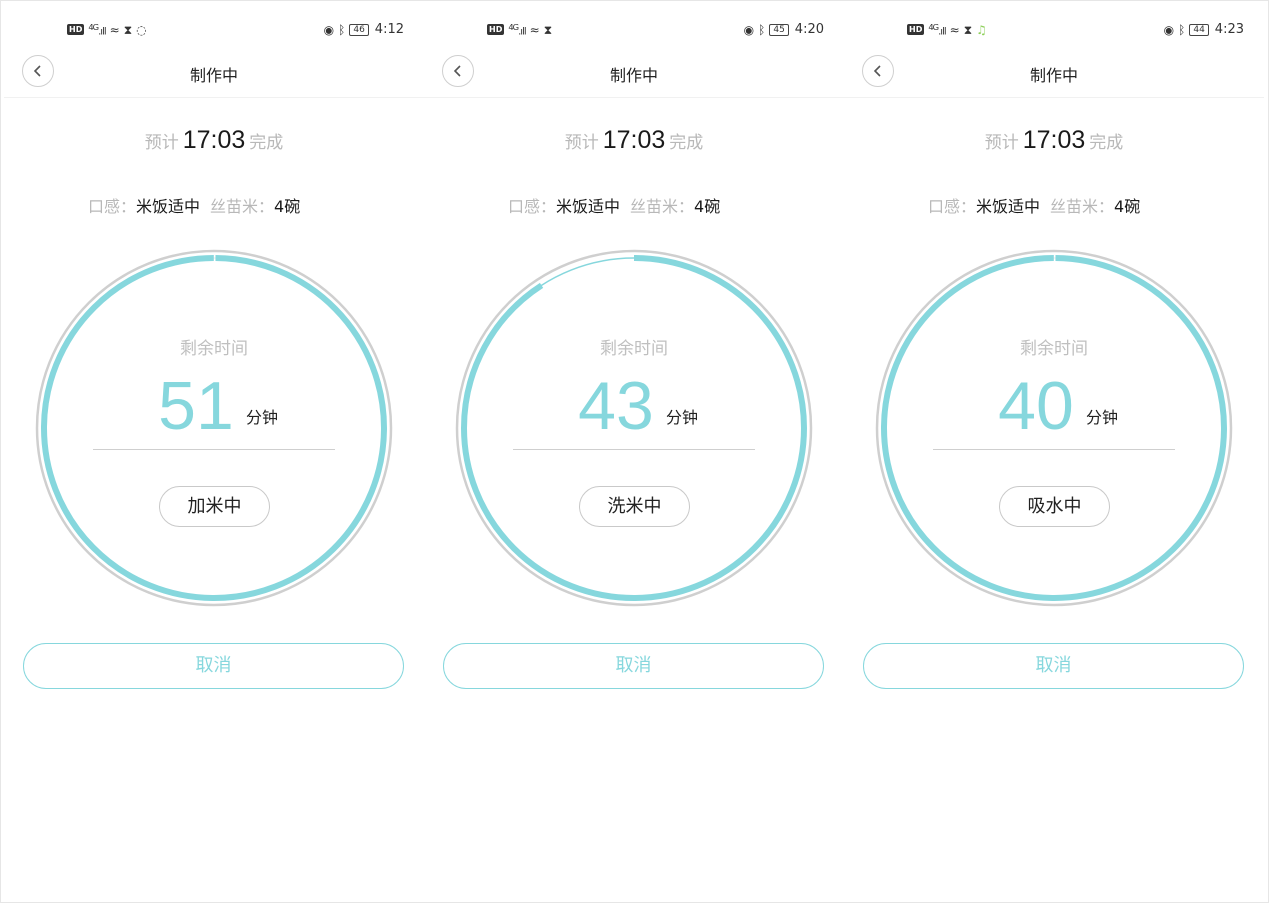 The width and height of the screenshot is (1269, 903). Describe the element at coordinates (141, 29) in the screenshot. I see `app-notification-icon: ◌` at that location.